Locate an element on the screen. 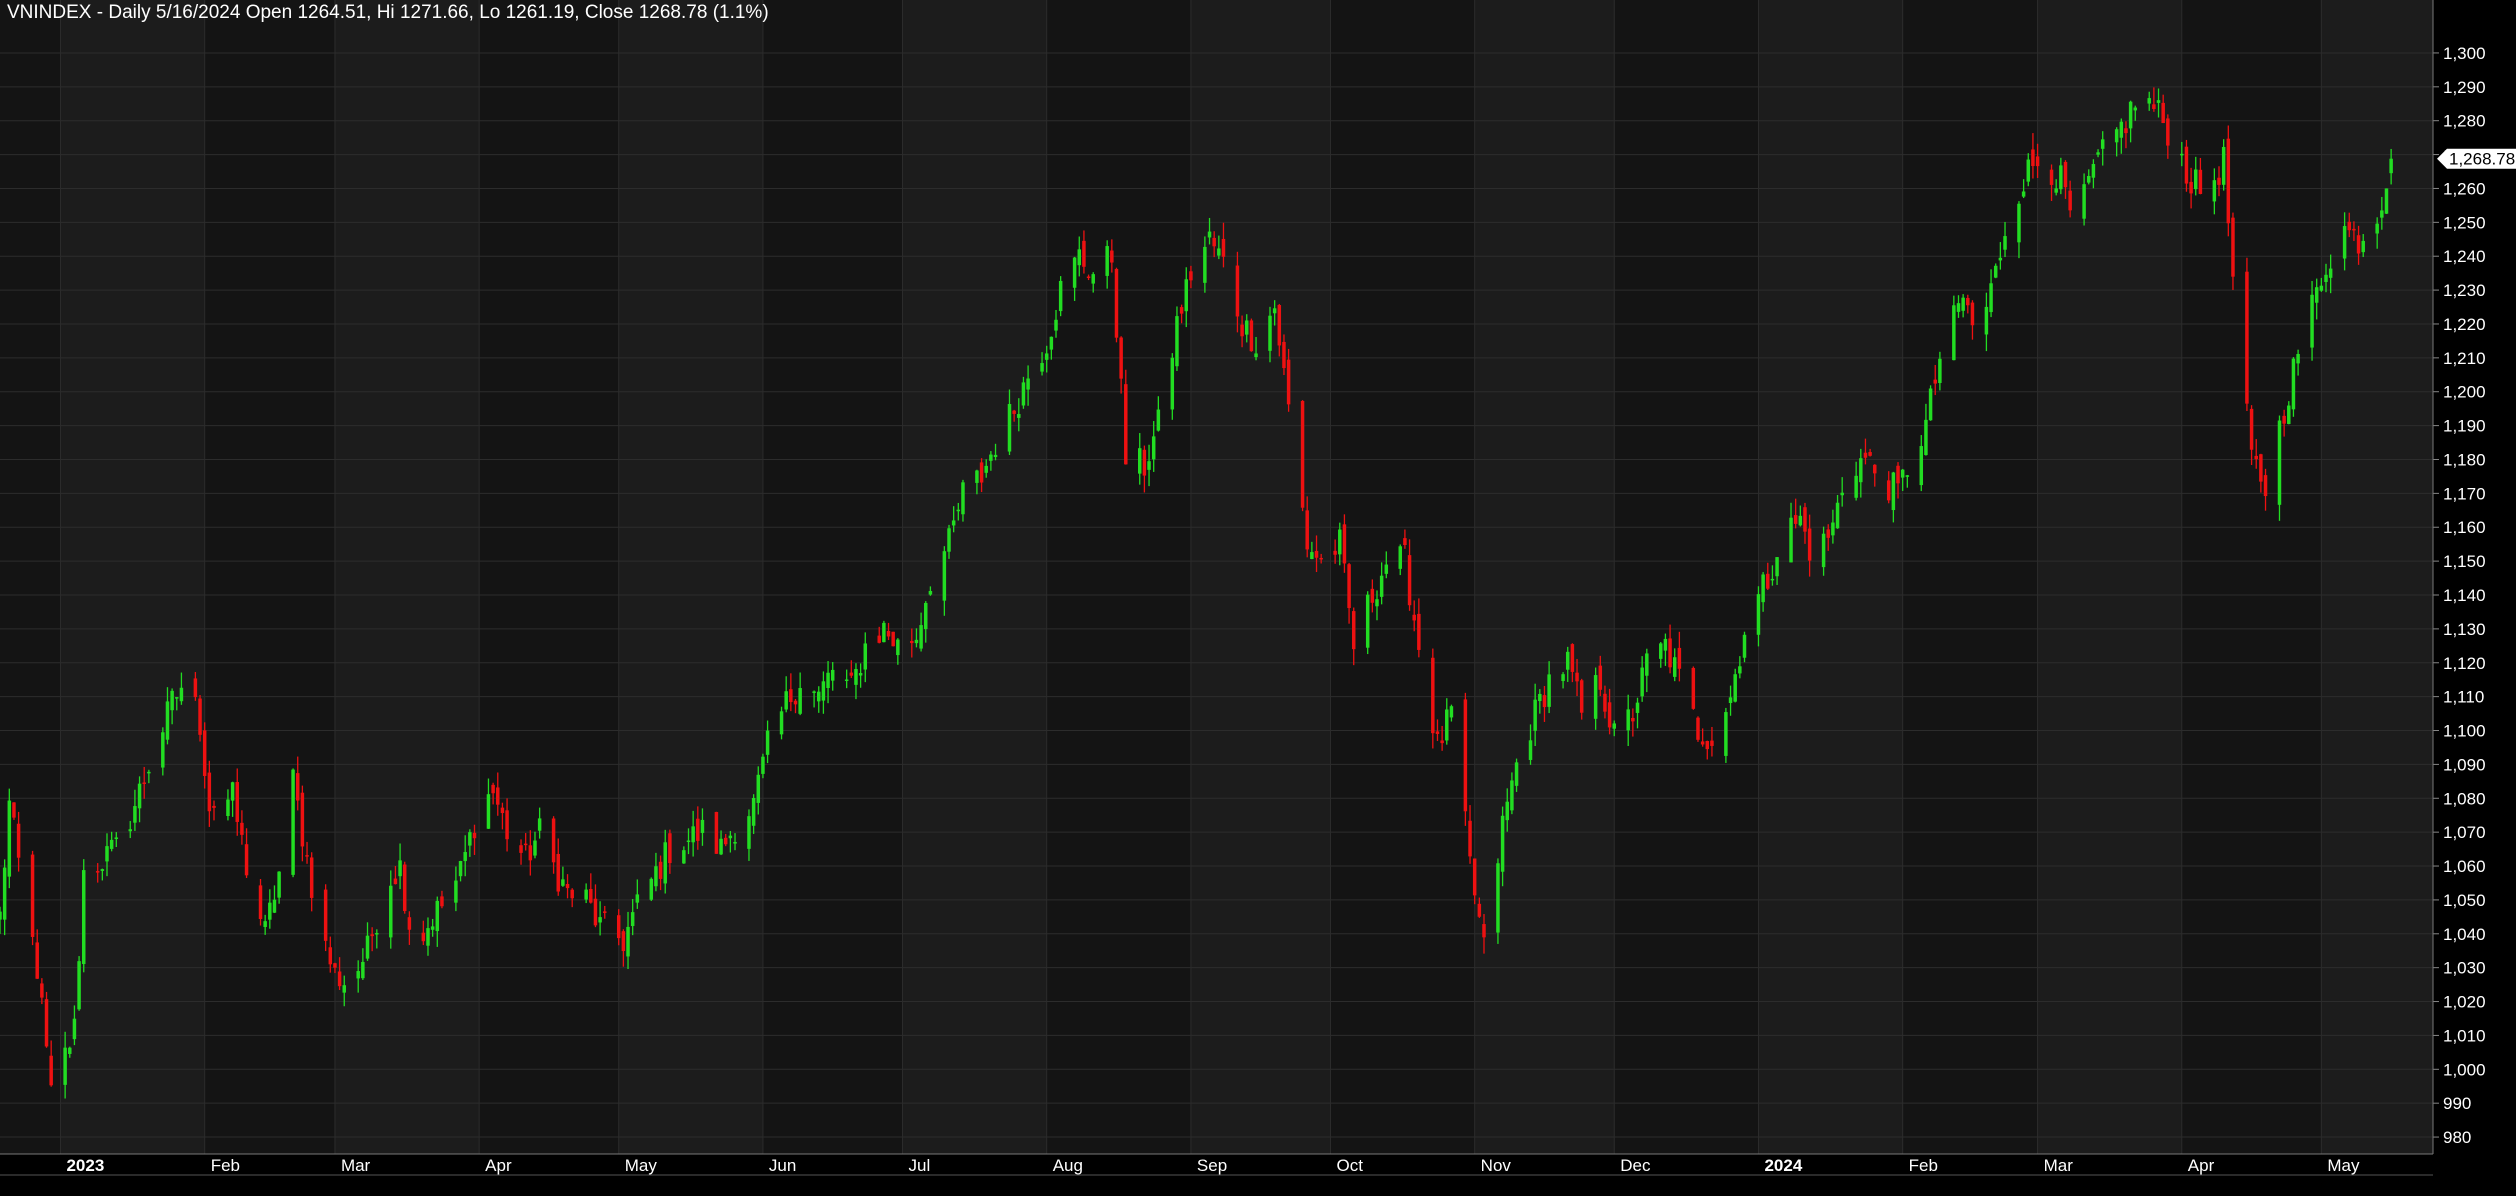 Image resolution: width=2516 pixels, height=1196 pixels. x-tick-label: Apr is located at coordinates (498, 1165).